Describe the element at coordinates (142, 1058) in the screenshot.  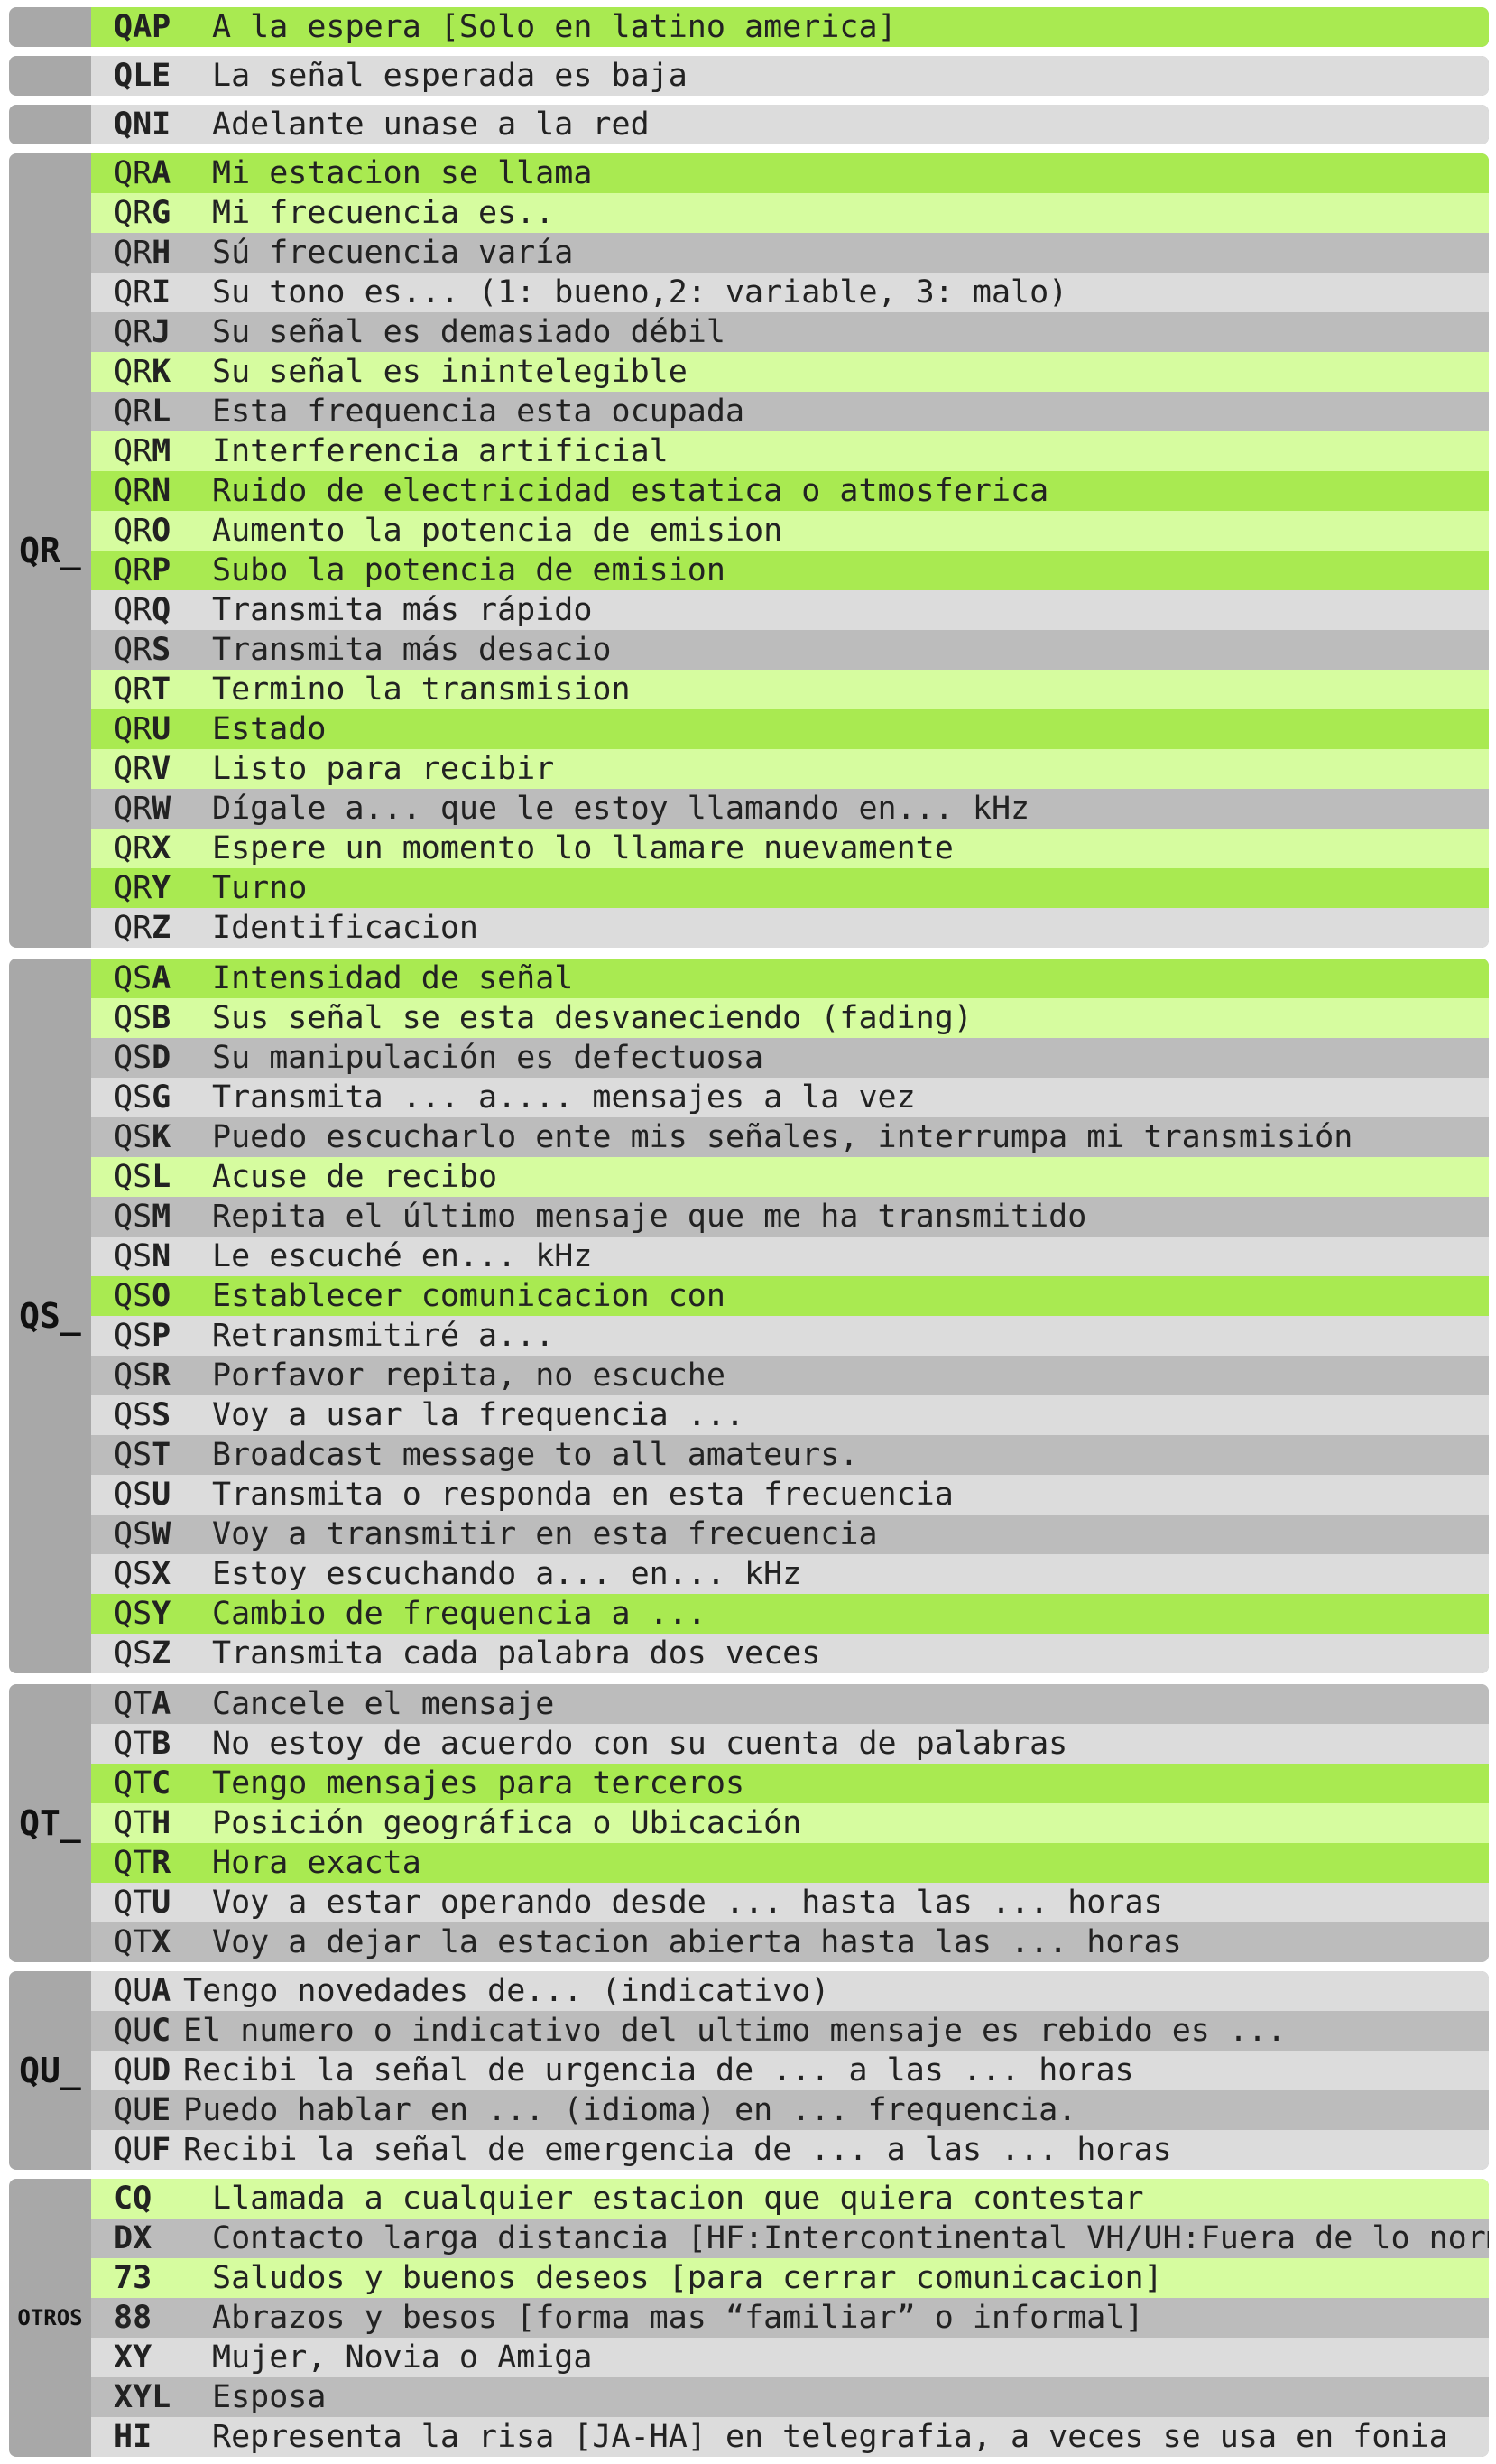
I see `code-abbreviation: QSD` at that location.